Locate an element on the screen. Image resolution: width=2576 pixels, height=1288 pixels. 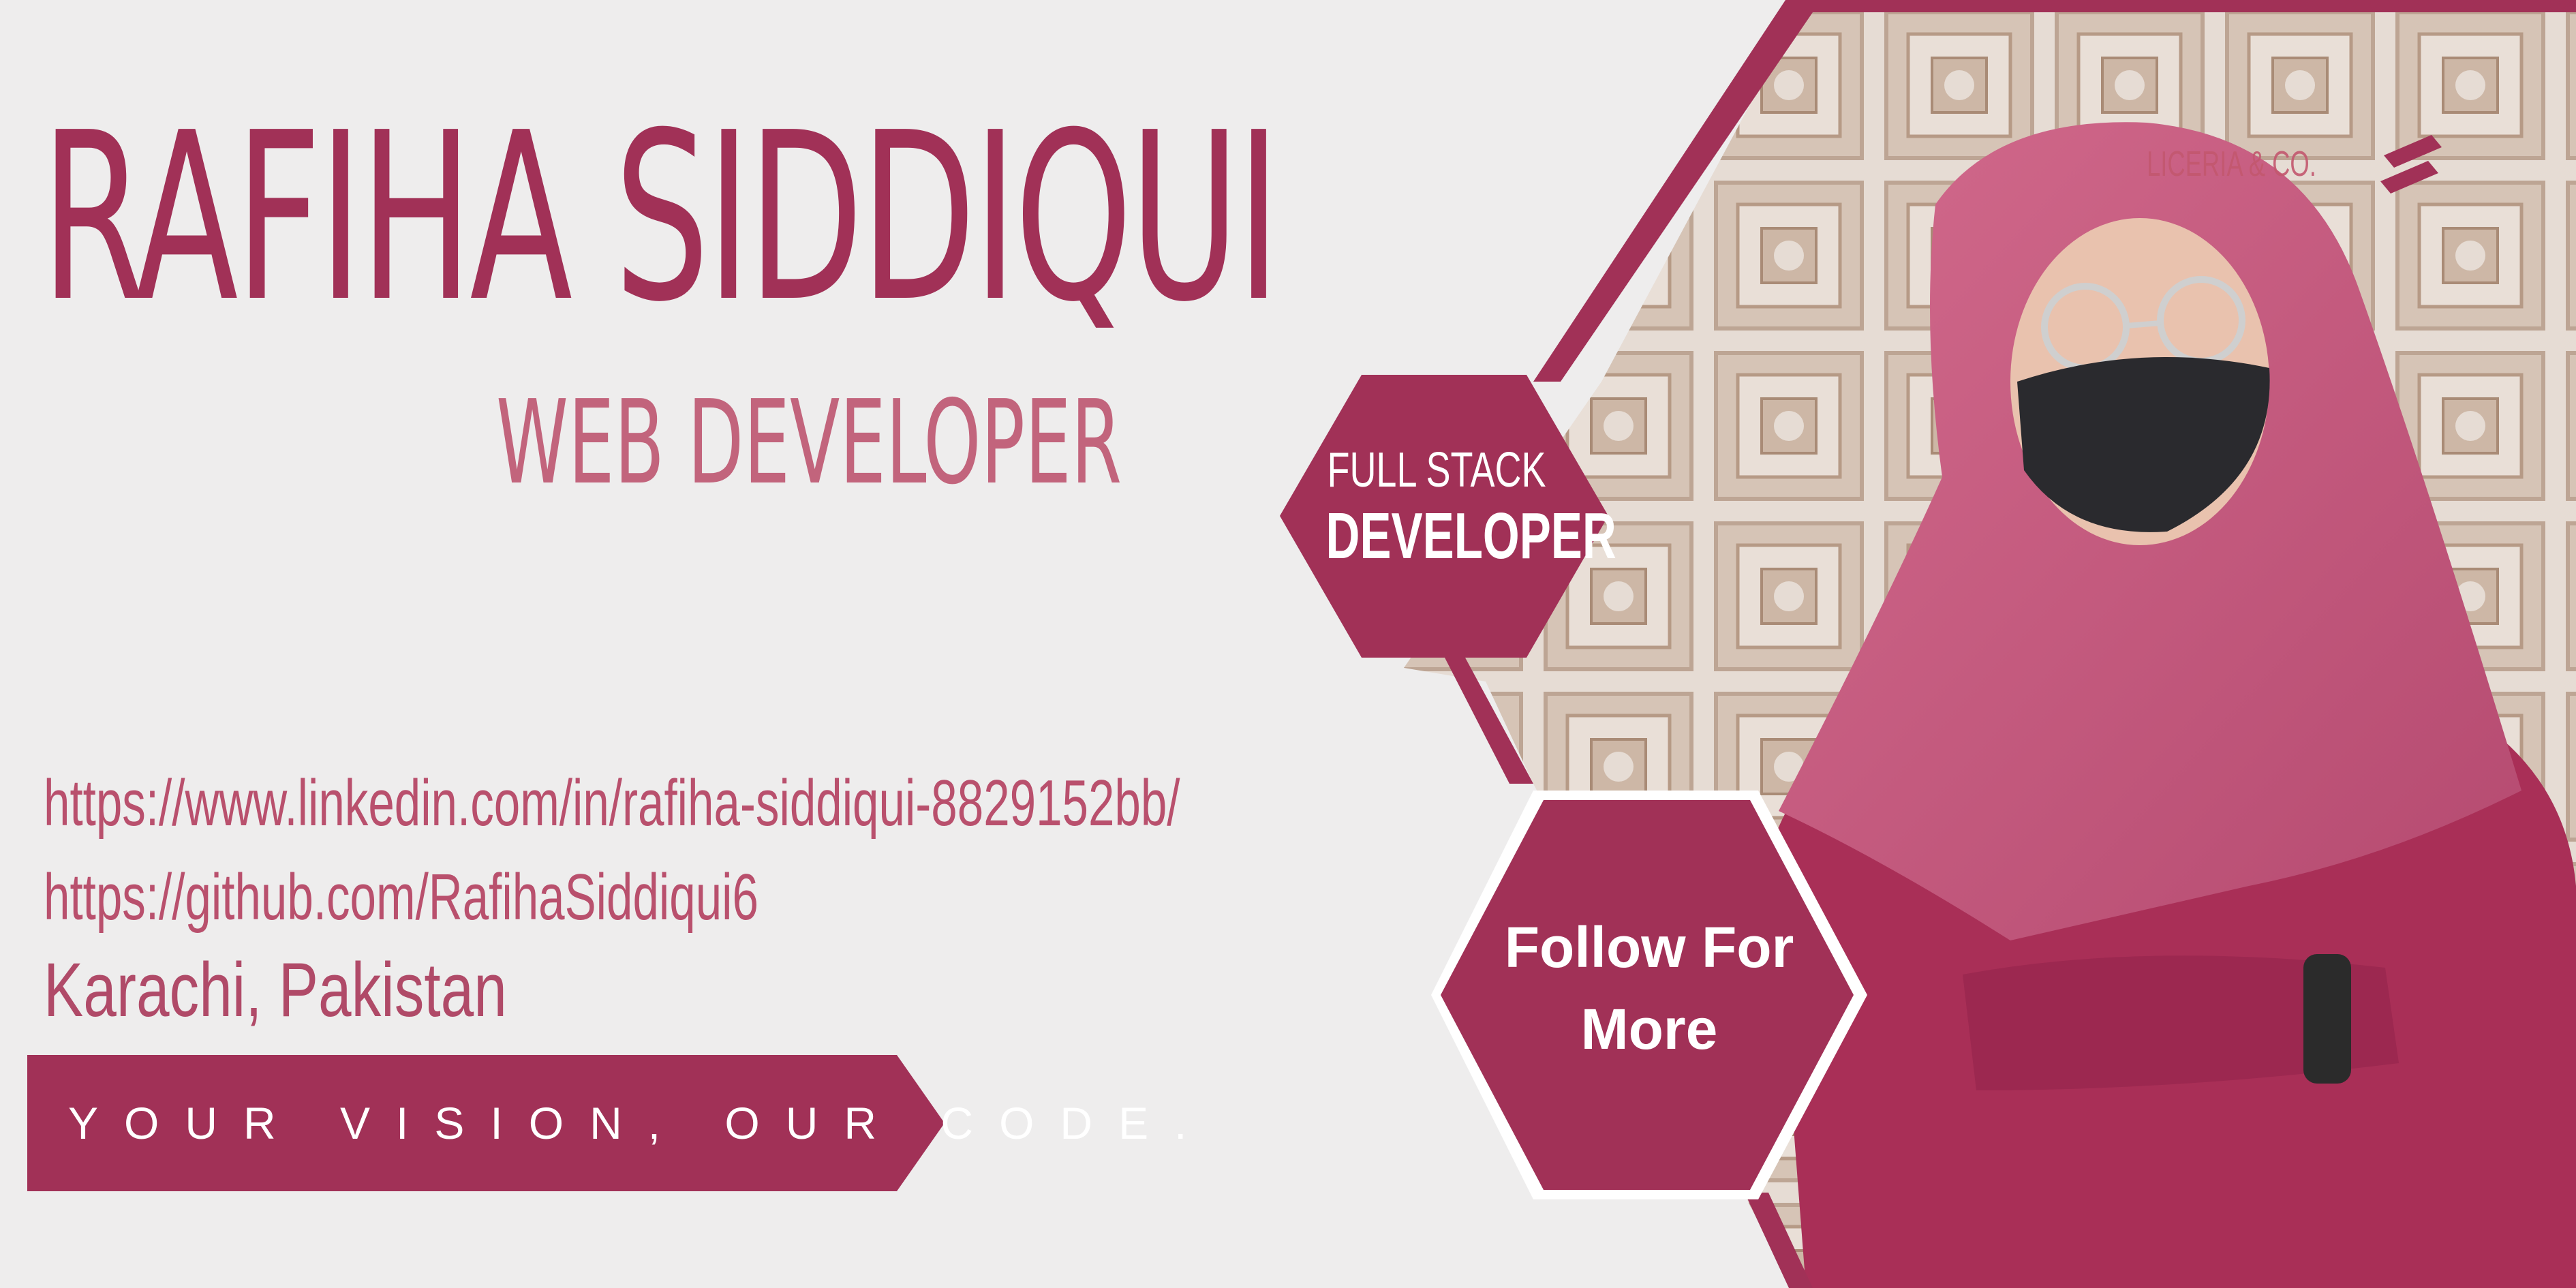
location-text: Karachi, Pakistan is located at coordinates (275, 989).